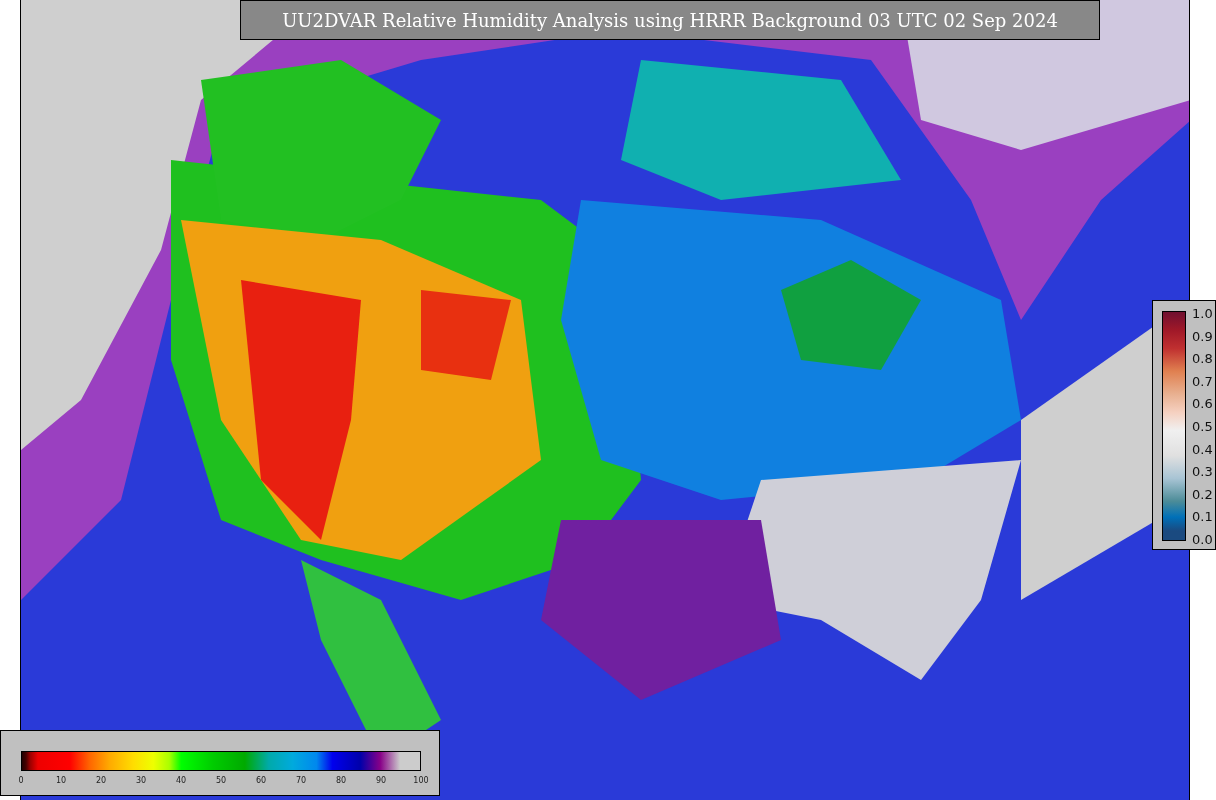 Image resolution: width=1216 pixels, height=800 pixels. I want to click on tick-label: 10, so click(61, 780).